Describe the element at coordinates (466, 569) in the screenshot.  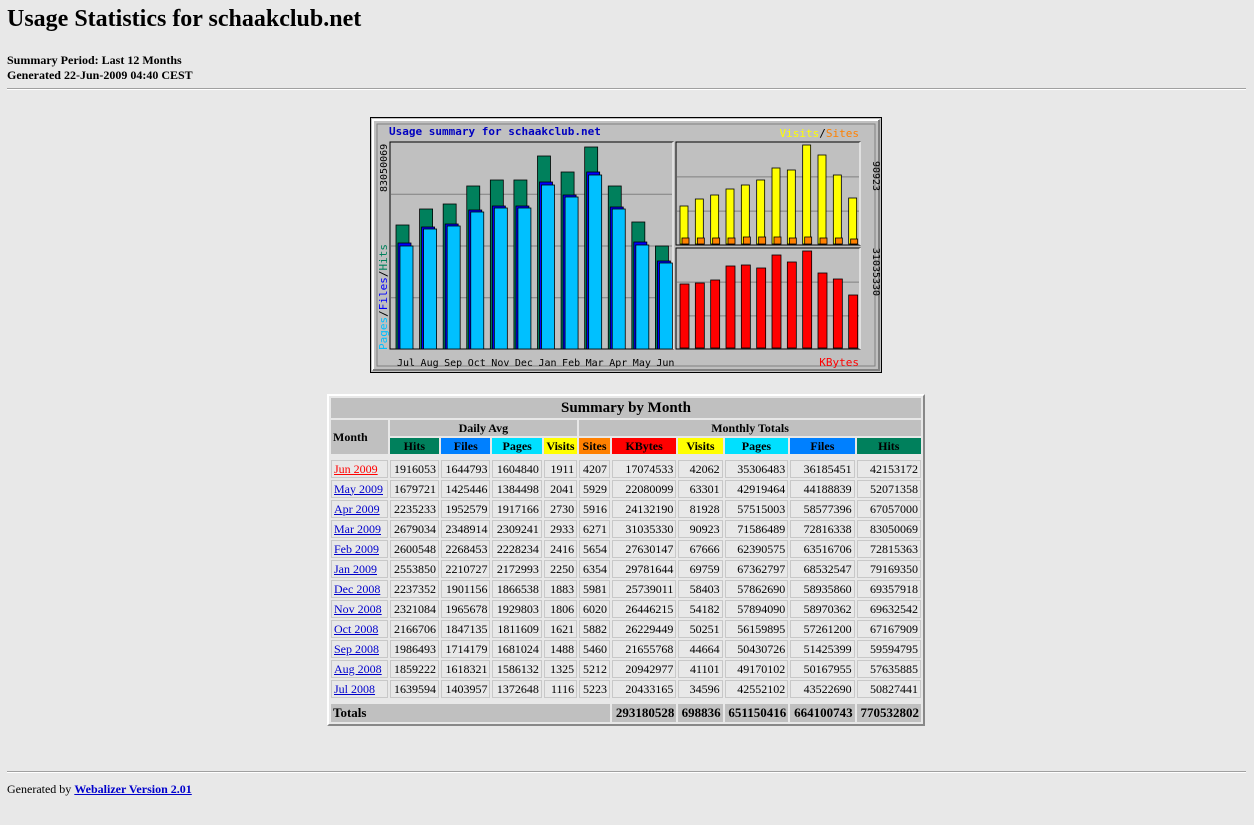
I see `table-cell: 2210727` at that location.